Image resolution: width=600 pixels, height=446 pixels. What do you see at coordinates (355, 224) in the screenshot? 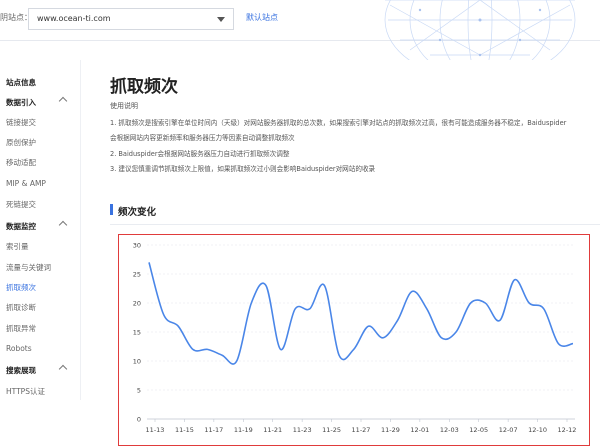
I see `section-divider` at bounding box center [355, 224].